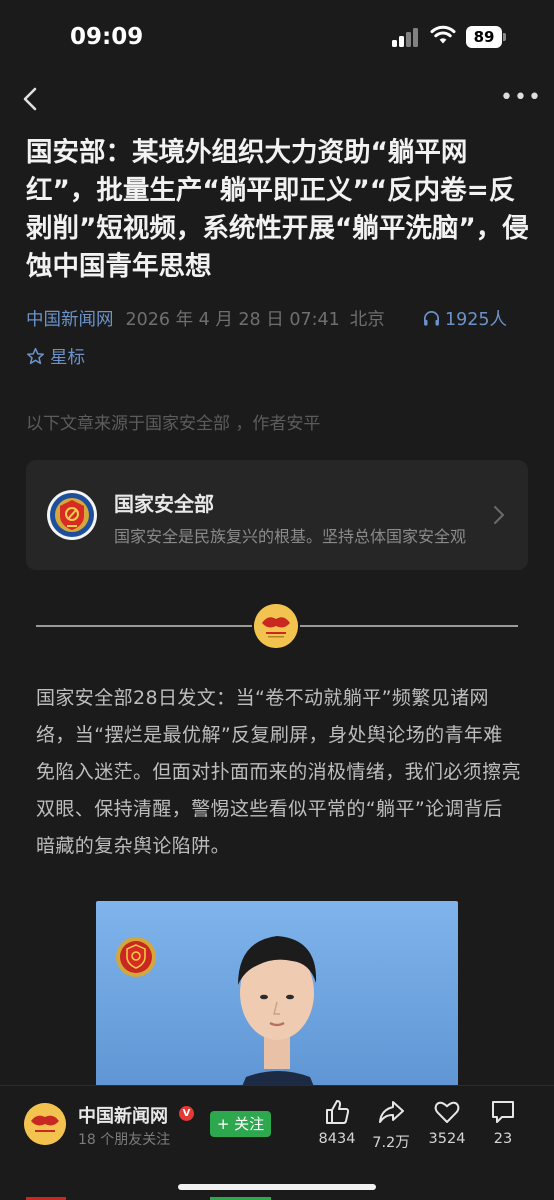 This screenshot has height=1200, width=554. What do you see at coordinates (240, 1124) in the screenshot?
I see `follow-button: + 关注` at bounding box center [240, 1124].